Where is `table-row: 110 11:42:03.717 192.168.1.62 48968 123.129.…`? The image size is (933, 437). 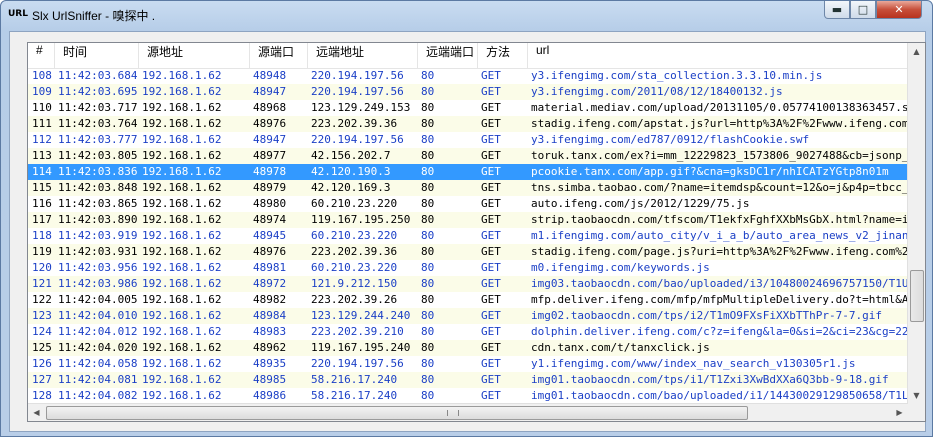 table-row: 110 11:42:03.717 192.168.1.62 48968 123.129.… is located at coordinates (468, 108).